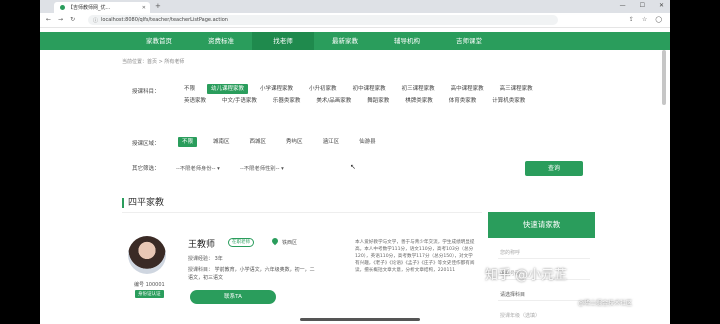  I want to click on new-tab-icon: +, so click(158, 6).